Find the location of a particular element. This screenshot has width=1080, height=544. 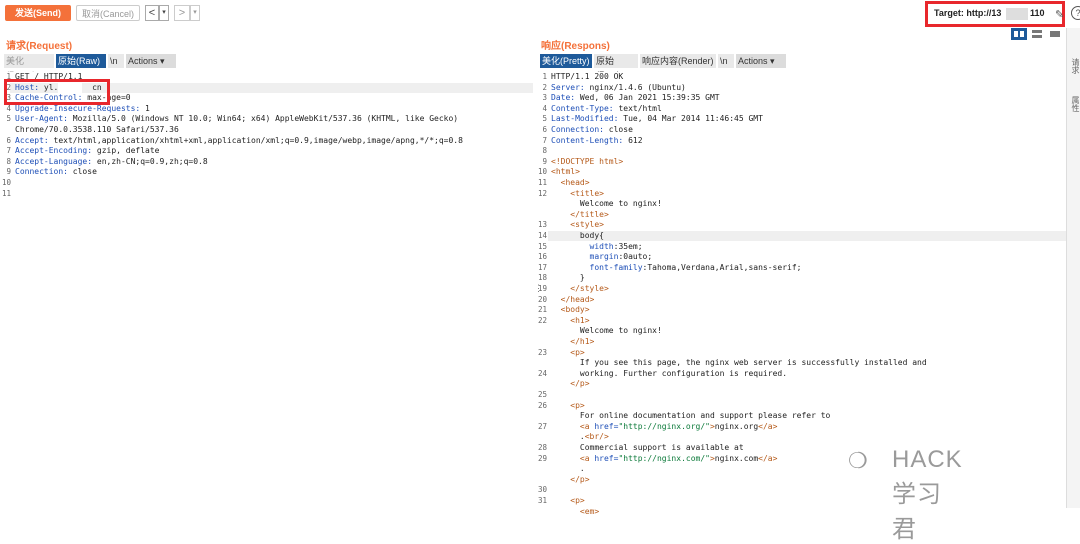

response-tab-raw: 原始(Raw) is located at coordinates (616, 67).